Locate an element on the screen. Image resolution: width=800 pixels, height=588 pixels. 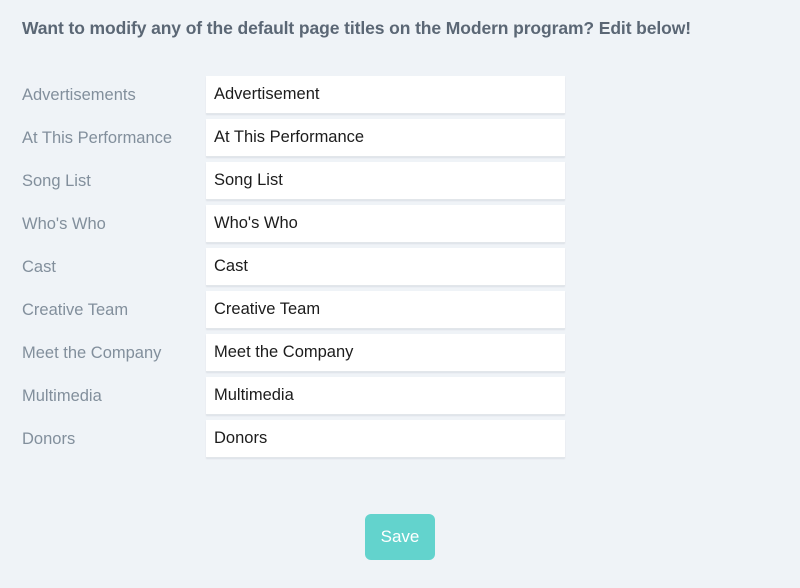
form-row: Donors is located at coordinates (400, 439).